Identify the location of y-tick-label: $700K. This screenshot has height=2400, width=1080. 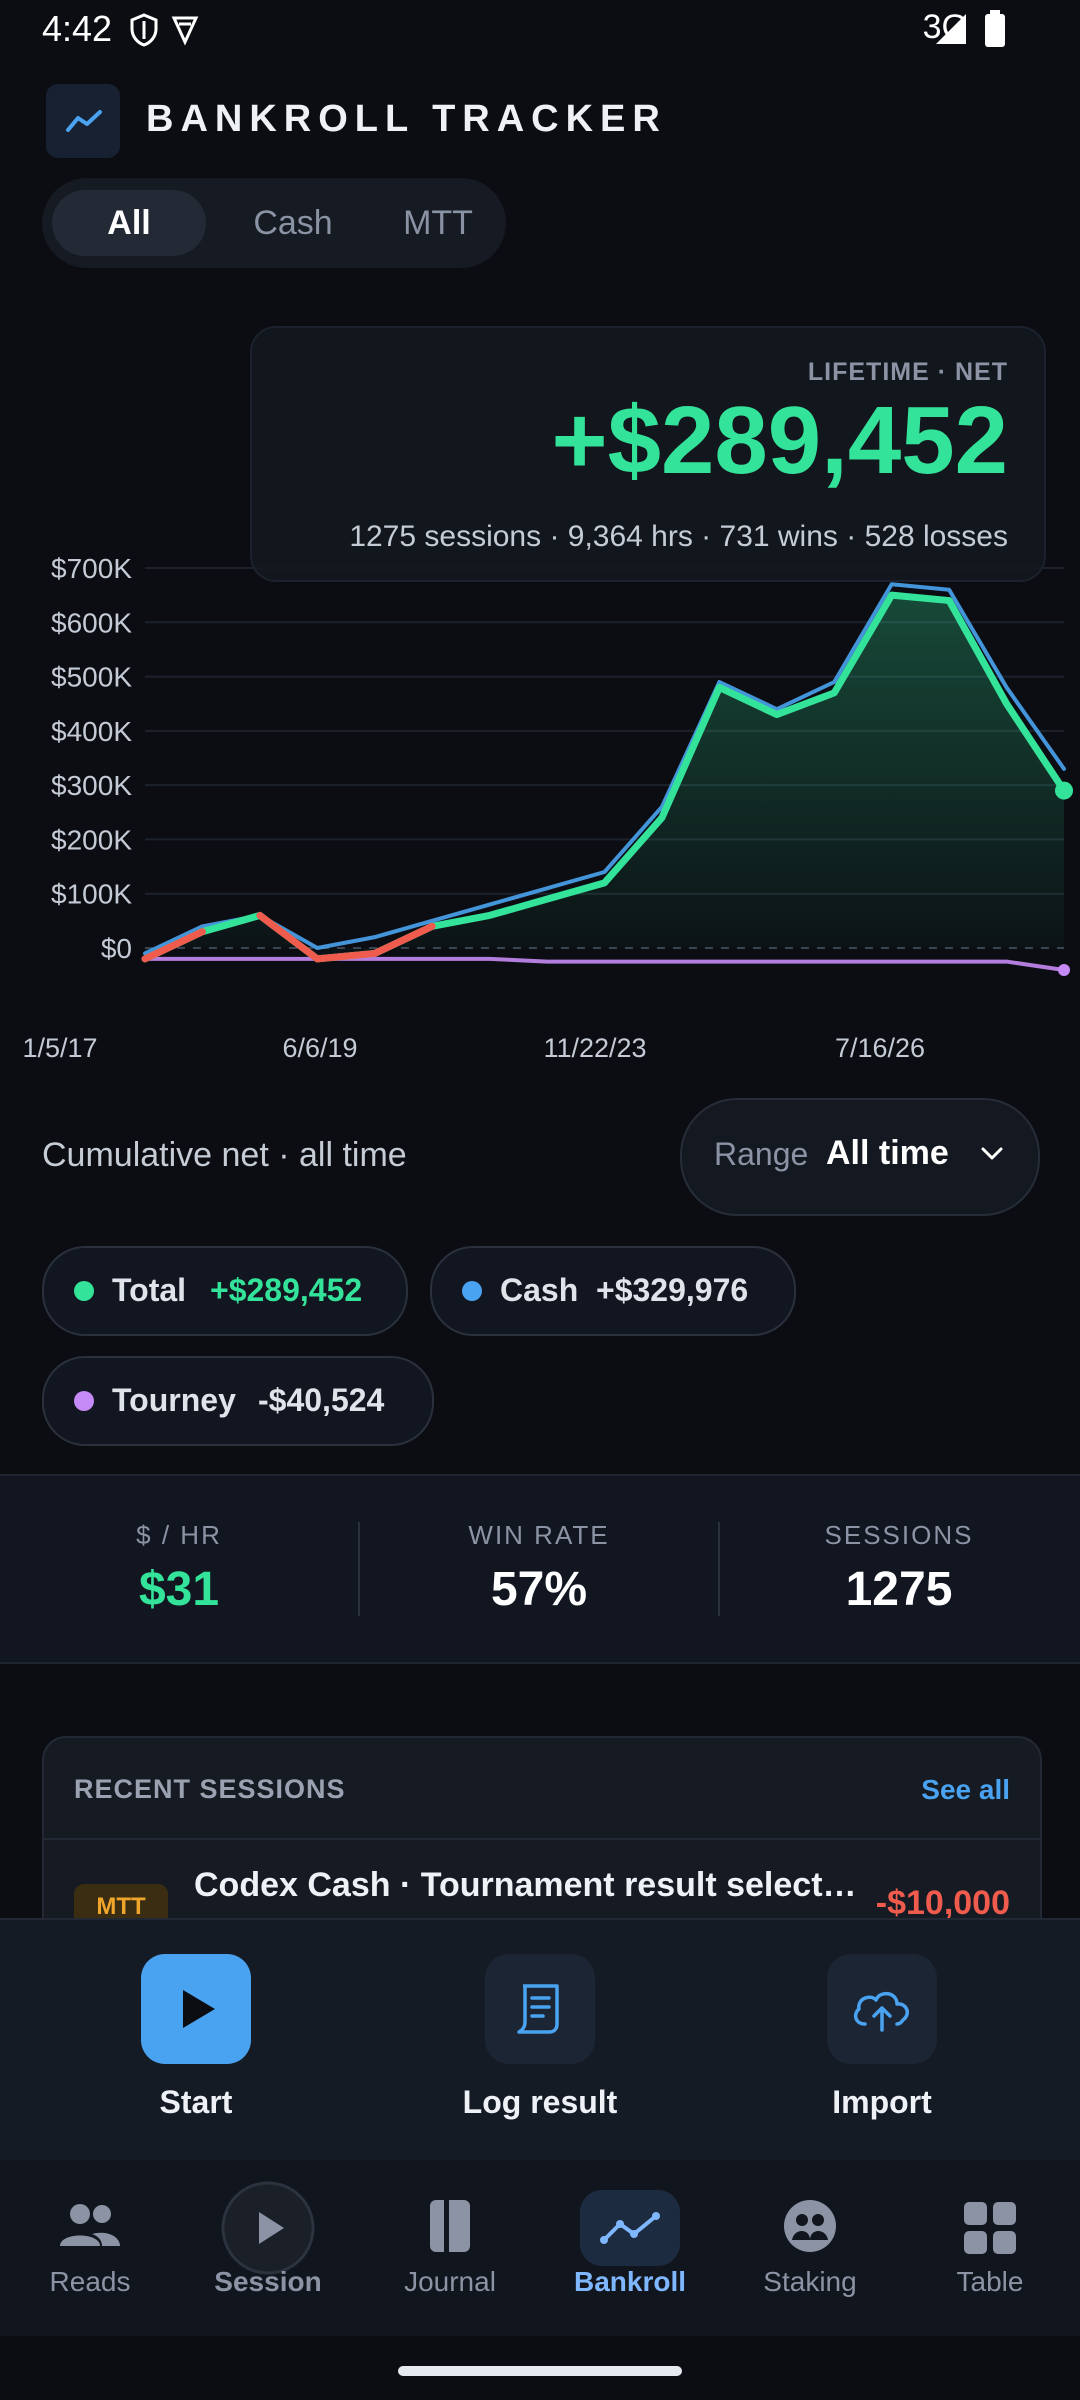
(91, 568).